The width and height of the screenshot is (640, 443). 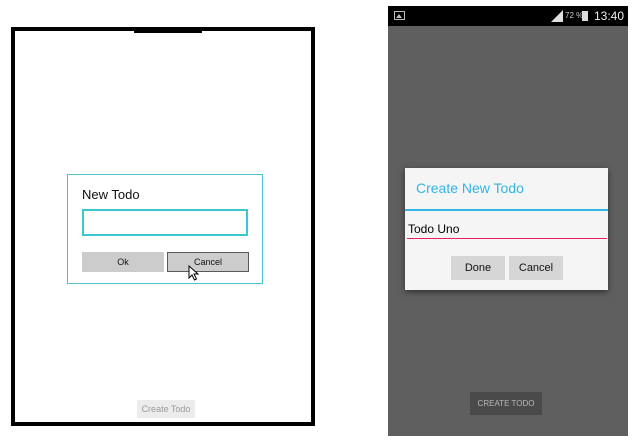 What do you see at coordinates (585, 16) in the screenshot?
I see `battery-icon` at bounding box center [585, 16].